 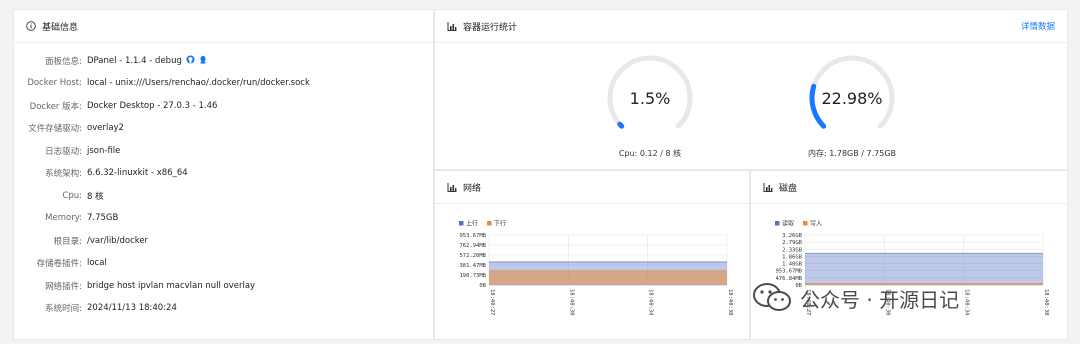 What do you see at coordinates (473, 256) in the screenshot?
I see `network-y-tick: 572.20MB` at bounding box center [473, 256].